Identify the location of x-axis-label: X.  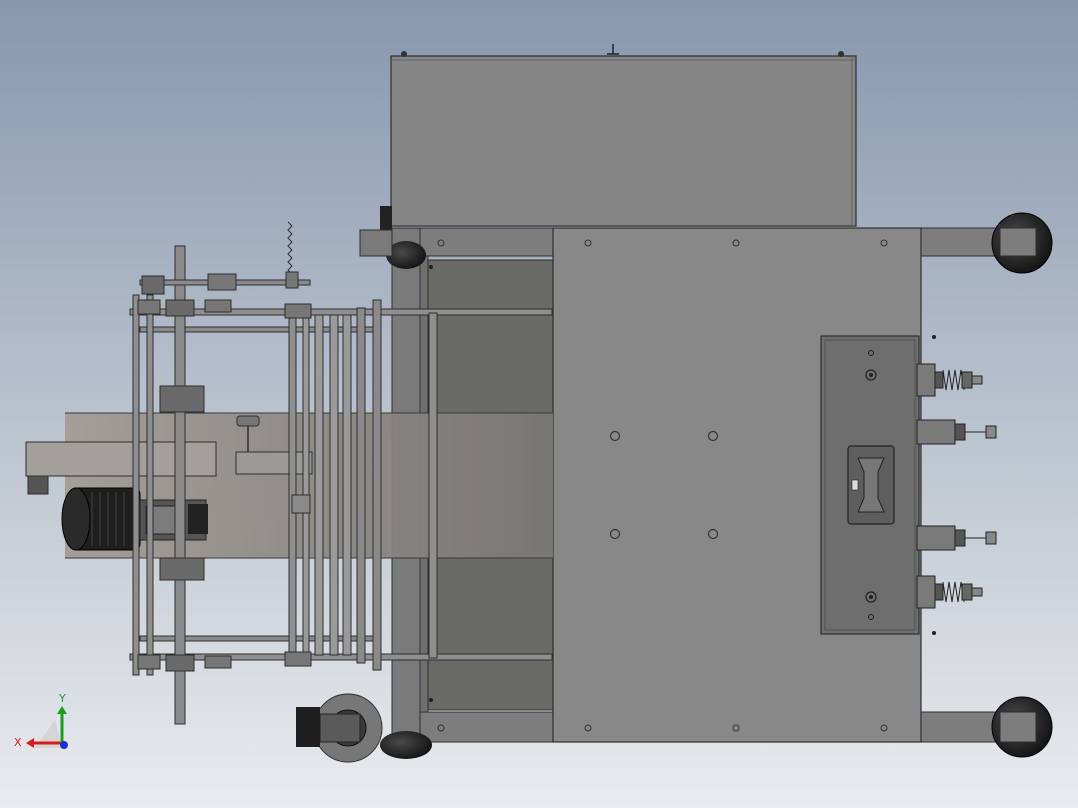
(18, 742).